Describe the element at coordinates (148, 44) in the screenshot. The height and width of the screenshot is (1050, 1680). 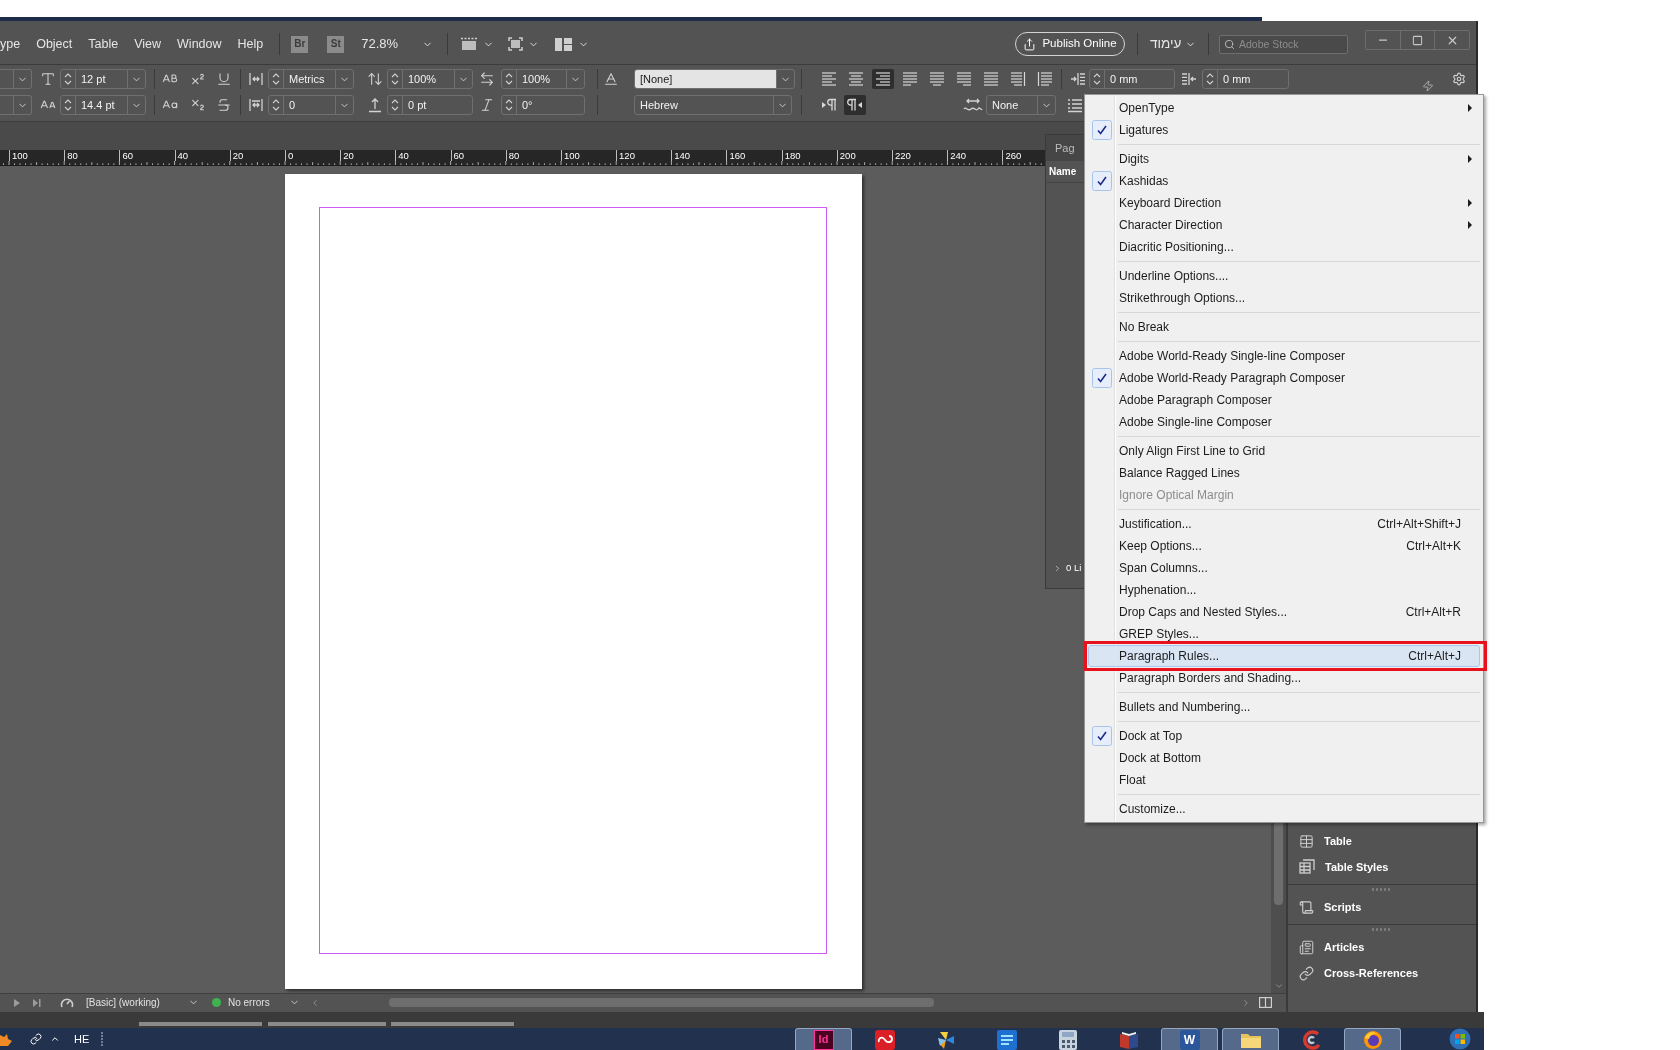
I see `menu-bar-item: View` at that location.